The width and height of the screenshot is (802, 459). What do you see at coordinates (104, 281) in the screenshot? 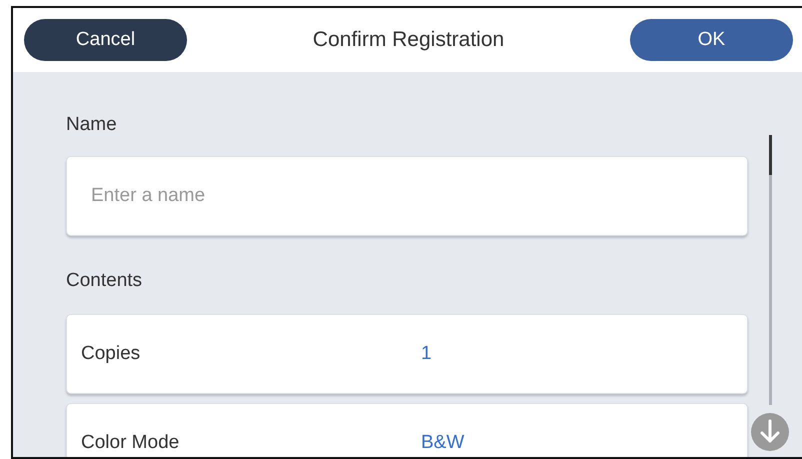
I see `section-label: Contents` at bounding box center [104, 281].